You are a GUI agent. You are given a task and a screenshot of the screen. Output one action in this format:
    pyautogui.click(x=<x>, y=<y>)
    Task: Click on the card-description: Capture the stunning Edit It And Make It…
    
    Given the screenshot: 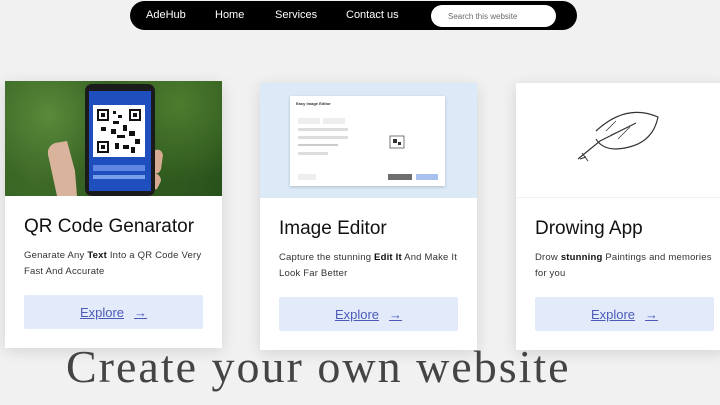 What is the action you would take?
    pyautogui.click(x=368, y=265)
    